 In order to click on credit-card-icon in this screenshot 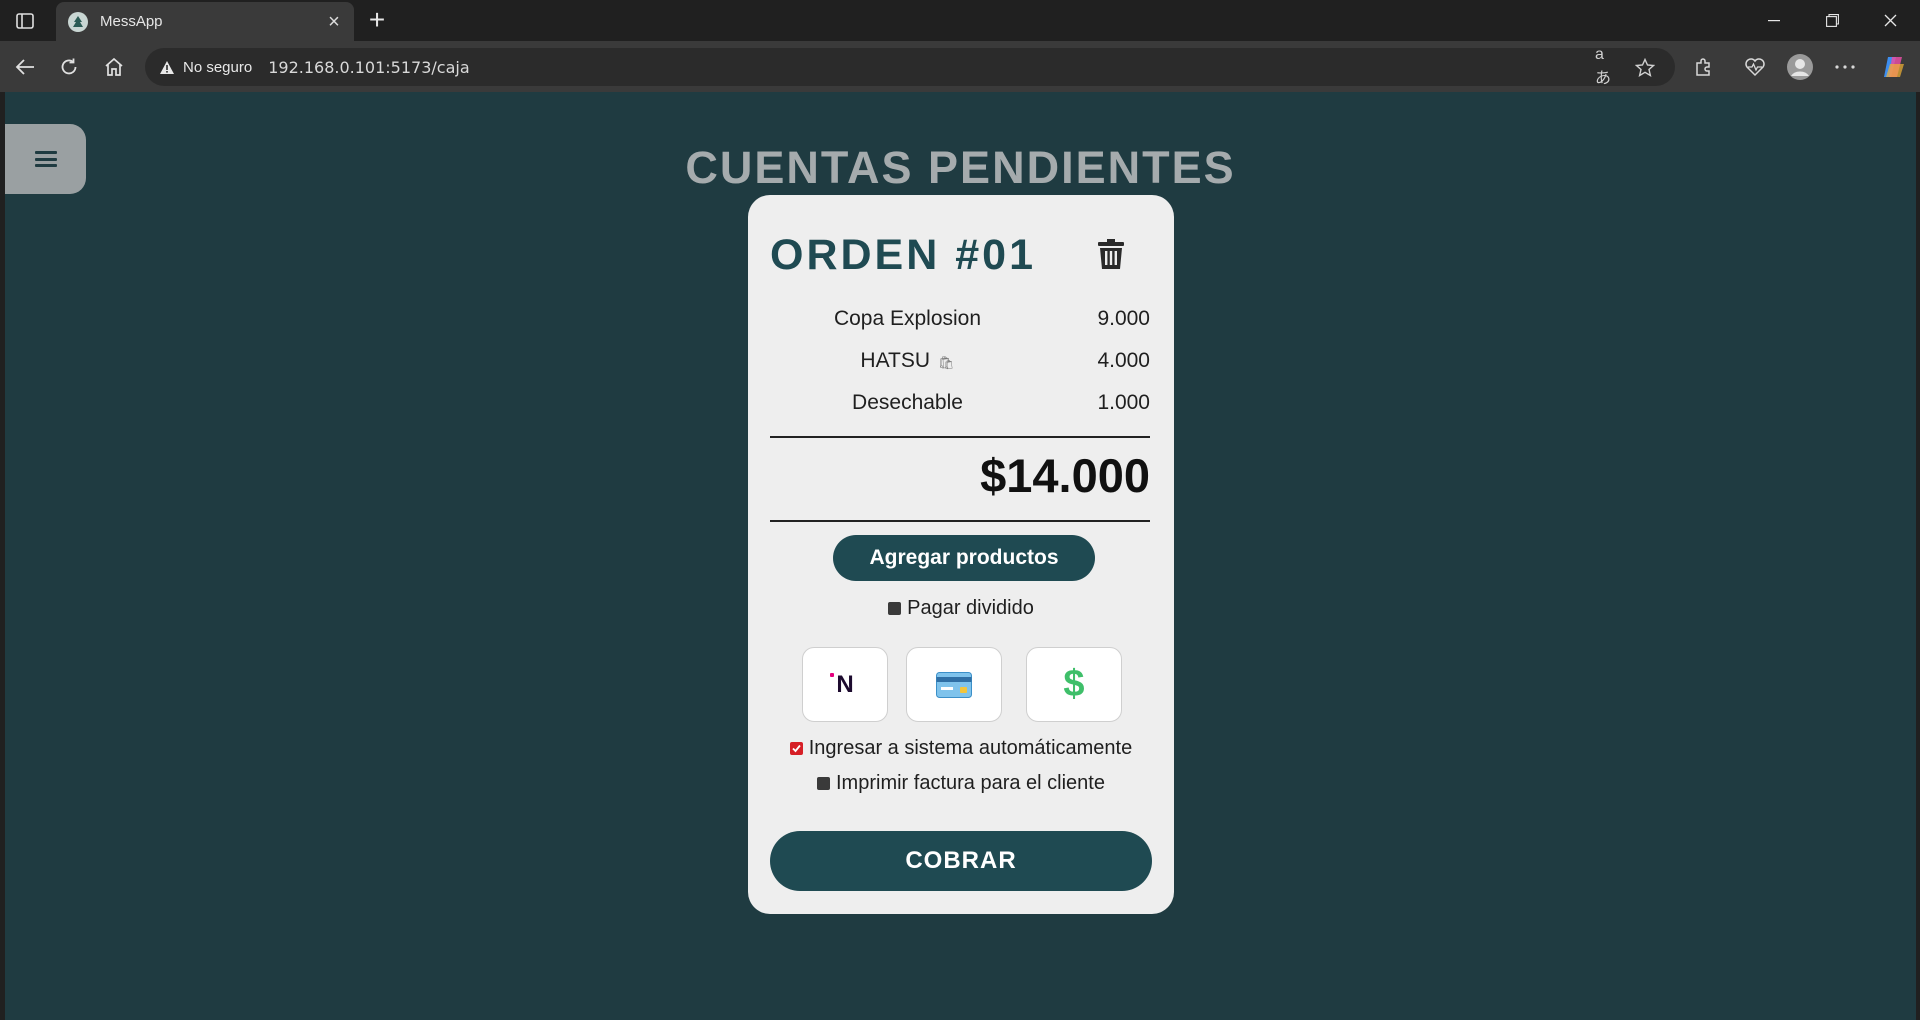, I will do `click(954, 684)`.